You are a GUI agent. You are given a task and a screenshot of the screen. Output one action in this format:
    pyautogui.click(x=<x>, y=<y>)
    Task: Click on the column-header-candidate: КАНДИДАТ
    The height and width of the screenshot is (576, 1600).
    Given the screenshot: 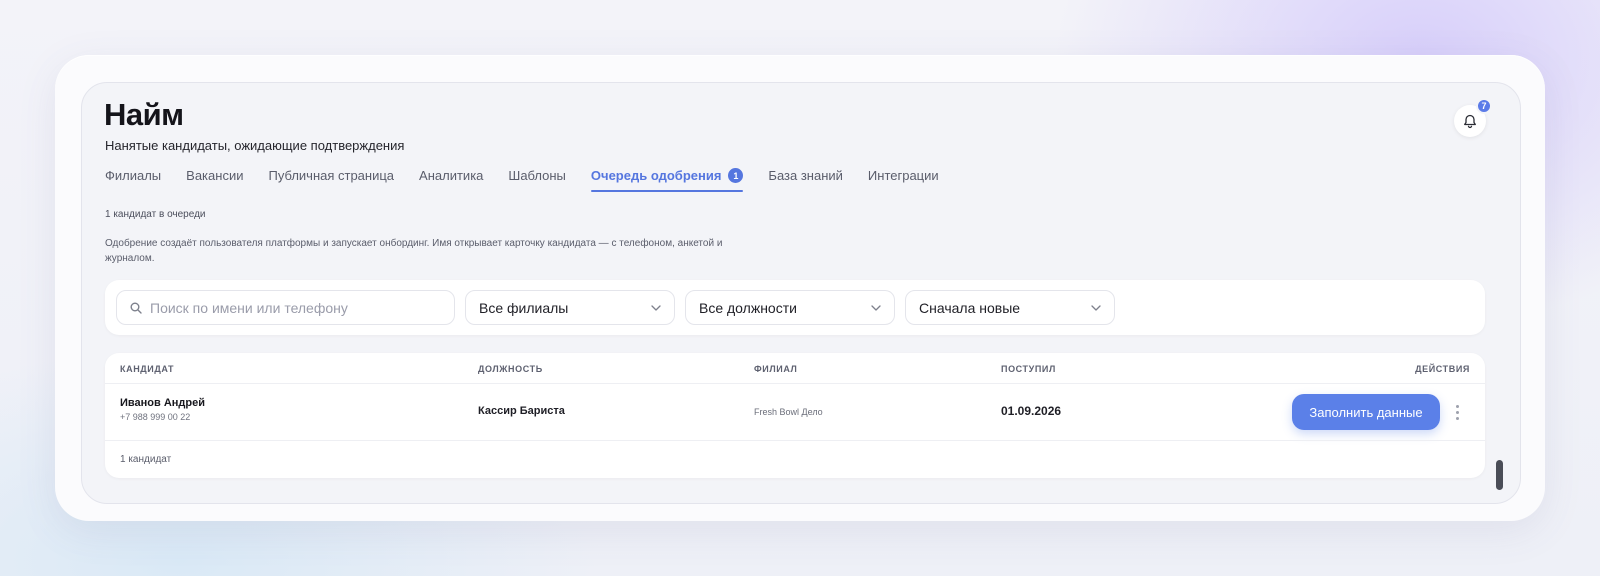 What is the action you would take?
    pyautogui.click(x=147, y=369)
    